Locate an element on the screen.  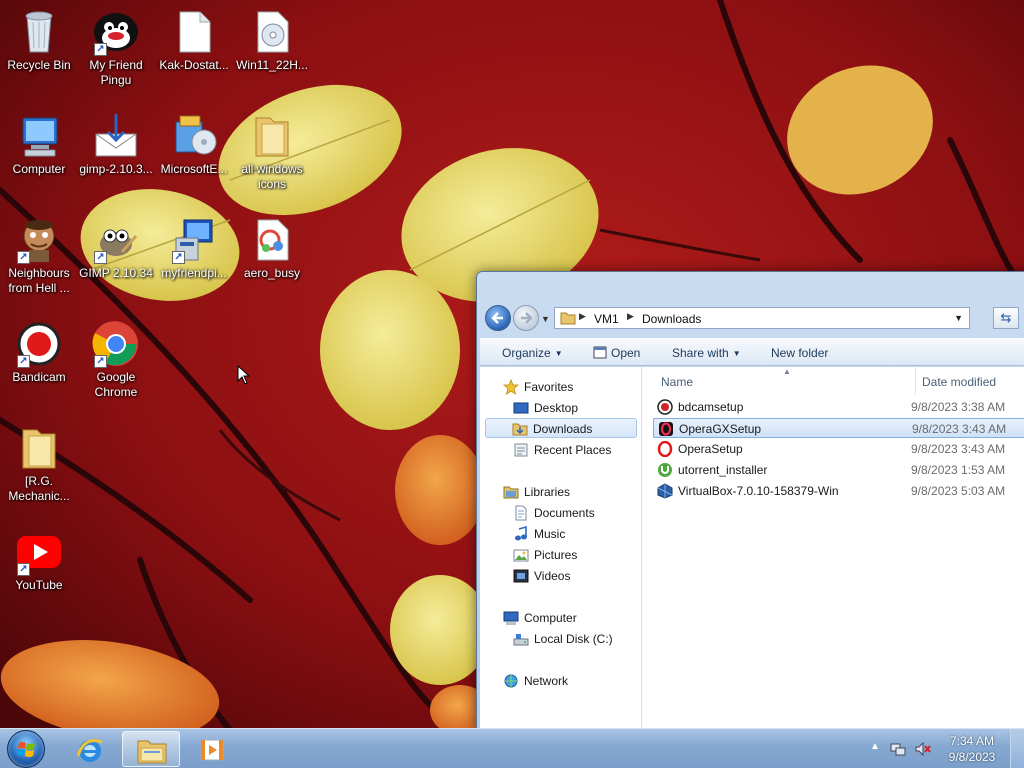
file-date: 9/8/2023 3:38 AM is located at coordinates (958, 407).